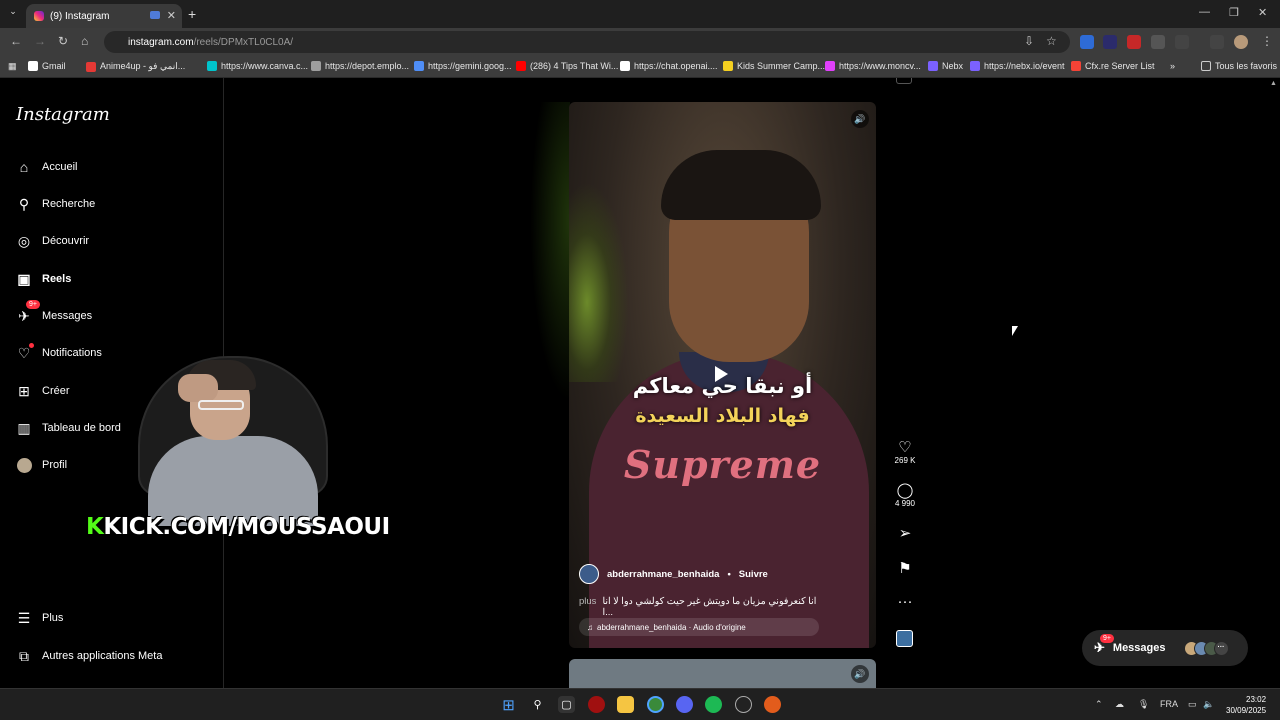 Image resolution: width=1280 pixels, height=720 pixels. What do you see at coordinates (54, 312) in the screenshot?
I see `sidebar-item-messages: ✈ 9+ Messages` at bounding box center [54, 312].